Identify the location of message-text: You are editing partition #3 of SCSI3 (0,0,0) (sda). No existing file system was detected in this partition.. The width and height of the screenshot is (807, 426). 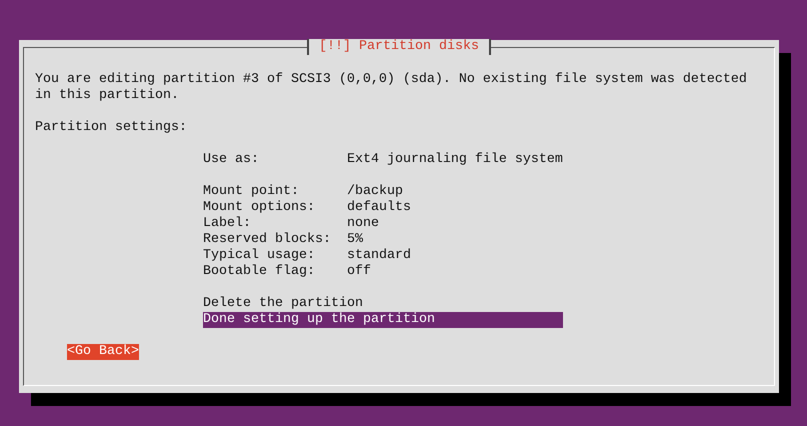
(391, 88).